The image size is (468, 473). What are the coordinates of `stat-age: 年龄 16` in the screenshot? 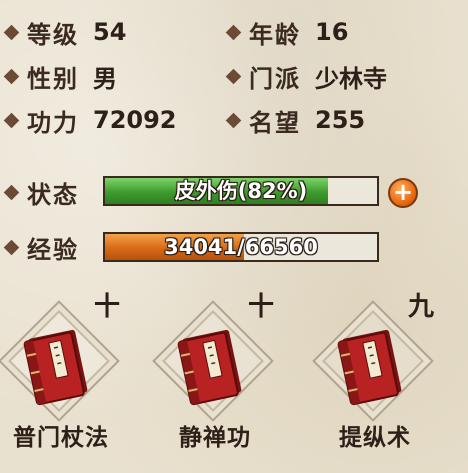 It's located at (285, 32).